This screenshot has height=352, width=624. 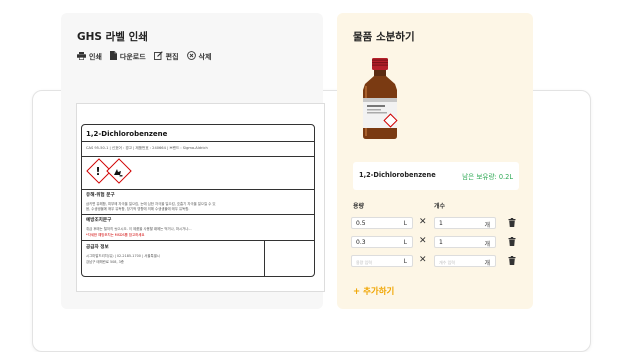 What do you see at coordinates (361, 242) in the screenshot?
I see `volume-value: 0.3` at bounding box center [361, 242].